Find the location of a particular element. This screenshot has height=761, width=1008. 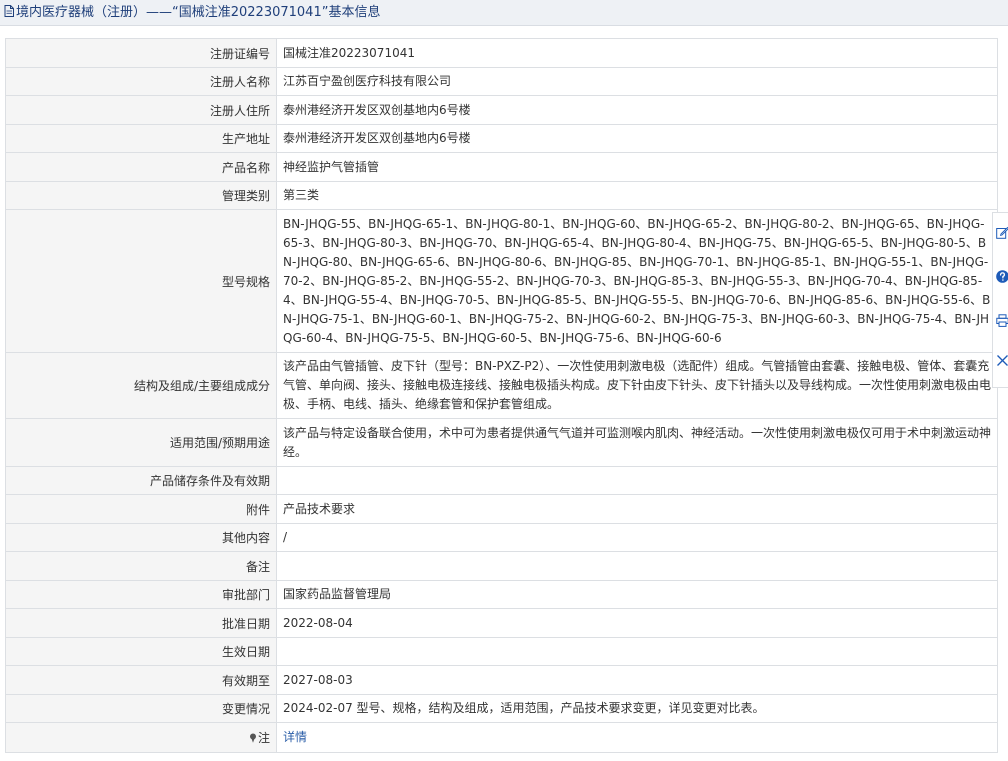

table-row: 注册证编号 国械注准20223071041 is located at coordinates (501, 53).